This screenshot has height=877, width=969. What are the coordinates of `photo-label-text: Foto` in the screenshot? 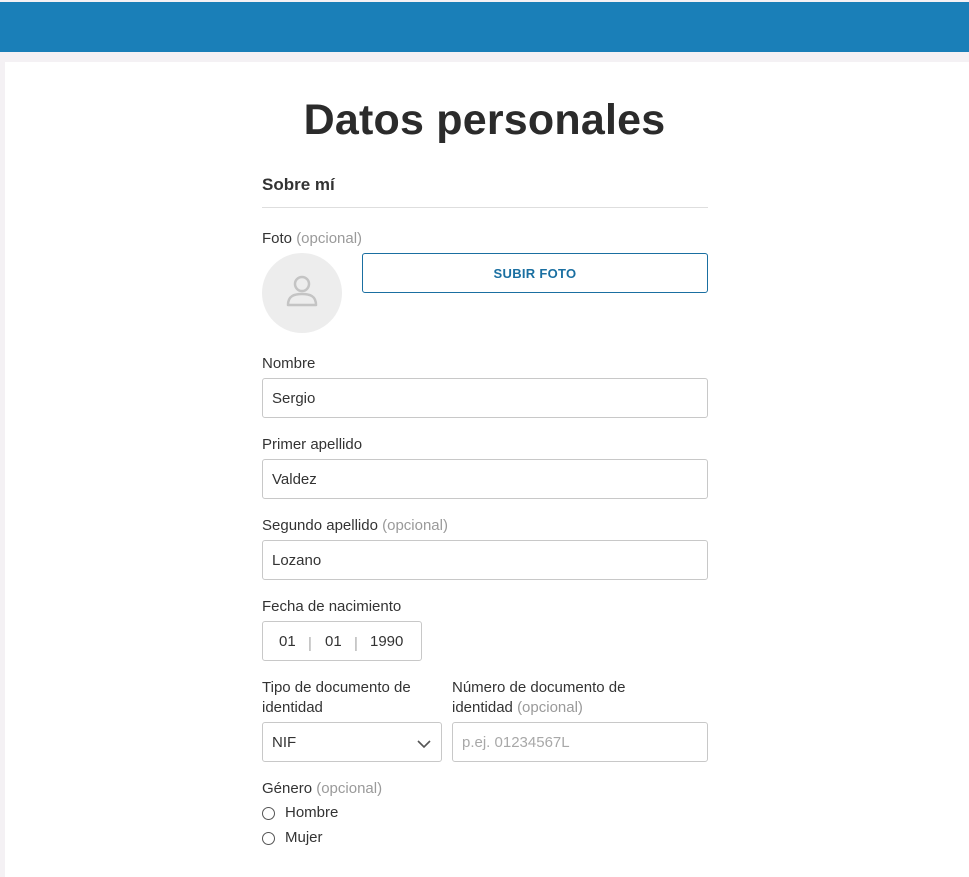 It's located at (277, 238).